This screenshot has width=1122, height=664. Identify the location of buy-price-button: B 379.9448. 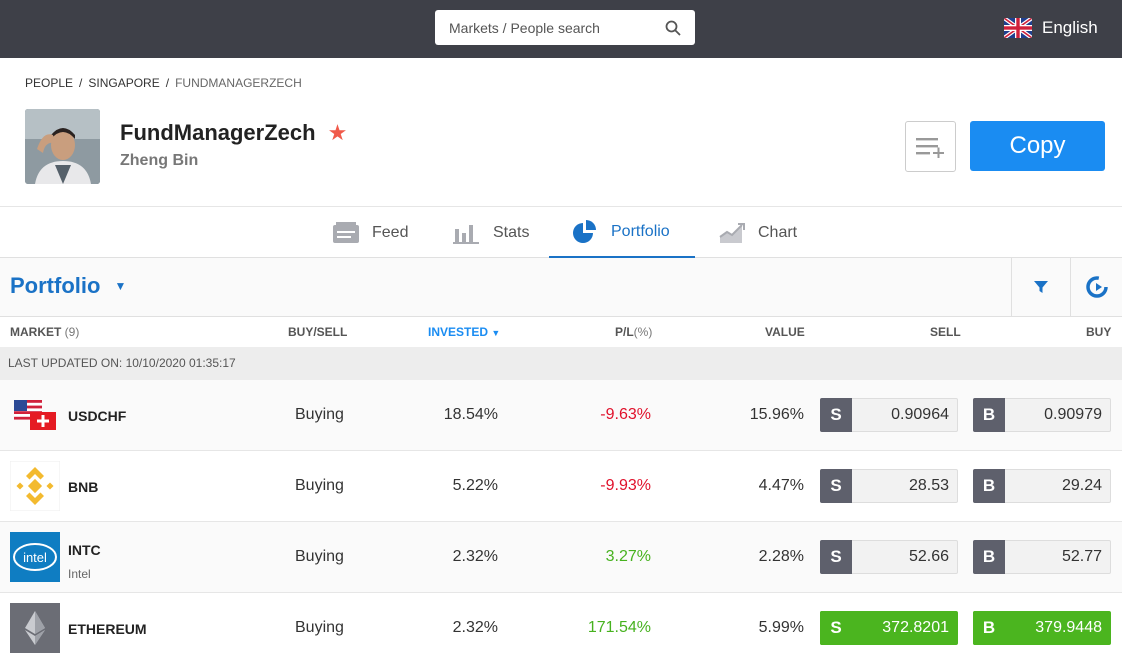
(1042, 628).